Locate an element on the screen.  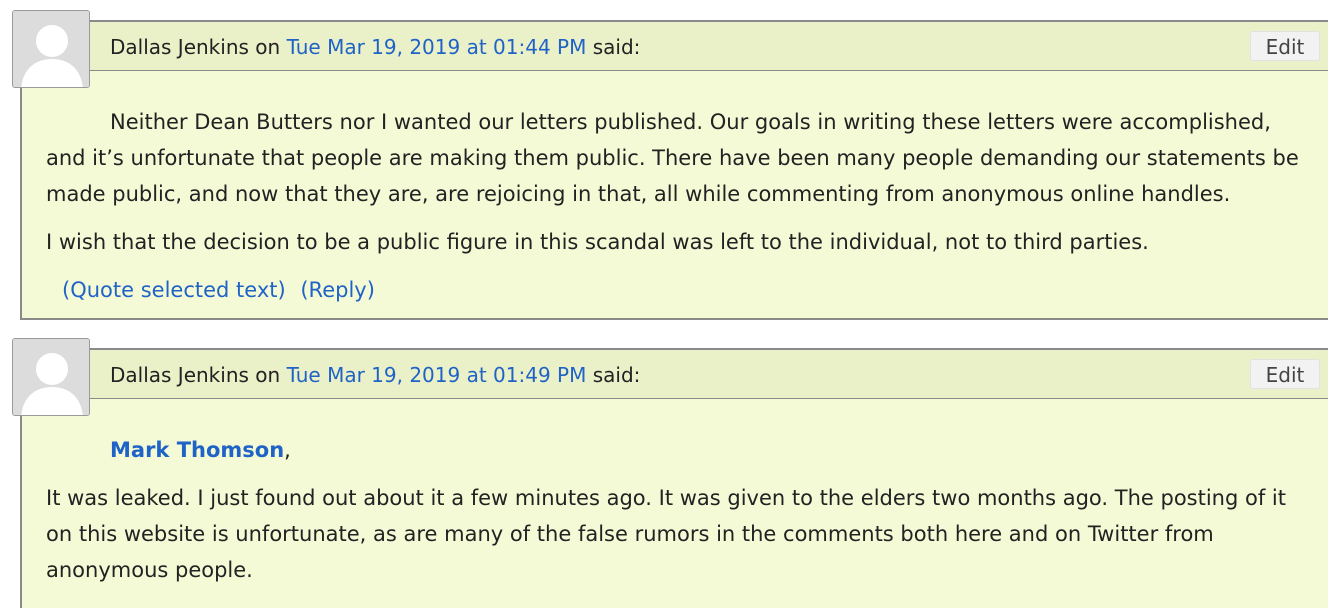
comment-actions: (Quote selected text) (Reply) is located at coordinates (222, 290).